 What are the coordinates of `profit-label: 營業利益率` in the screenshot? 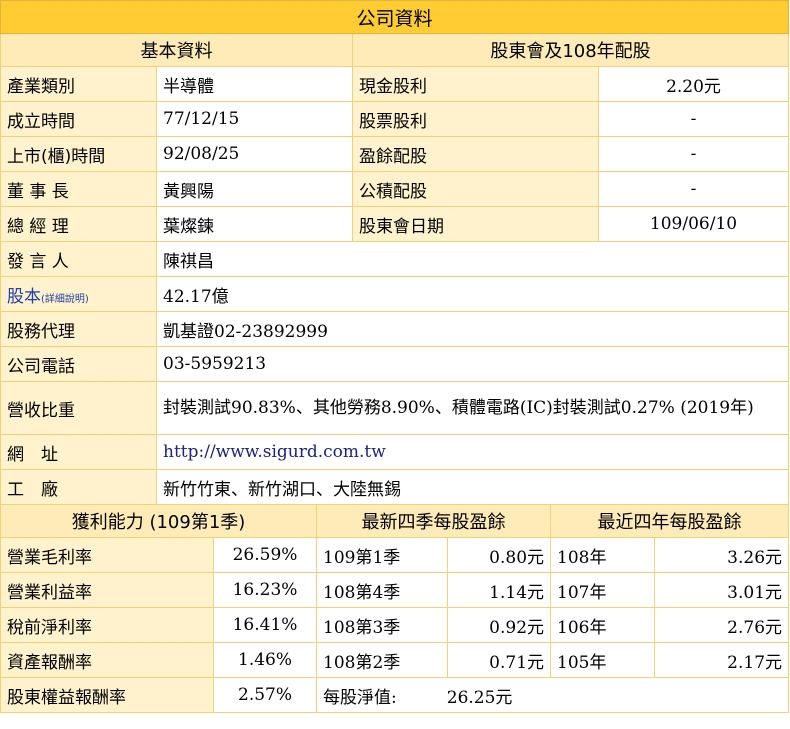 It's located at (107, 590).